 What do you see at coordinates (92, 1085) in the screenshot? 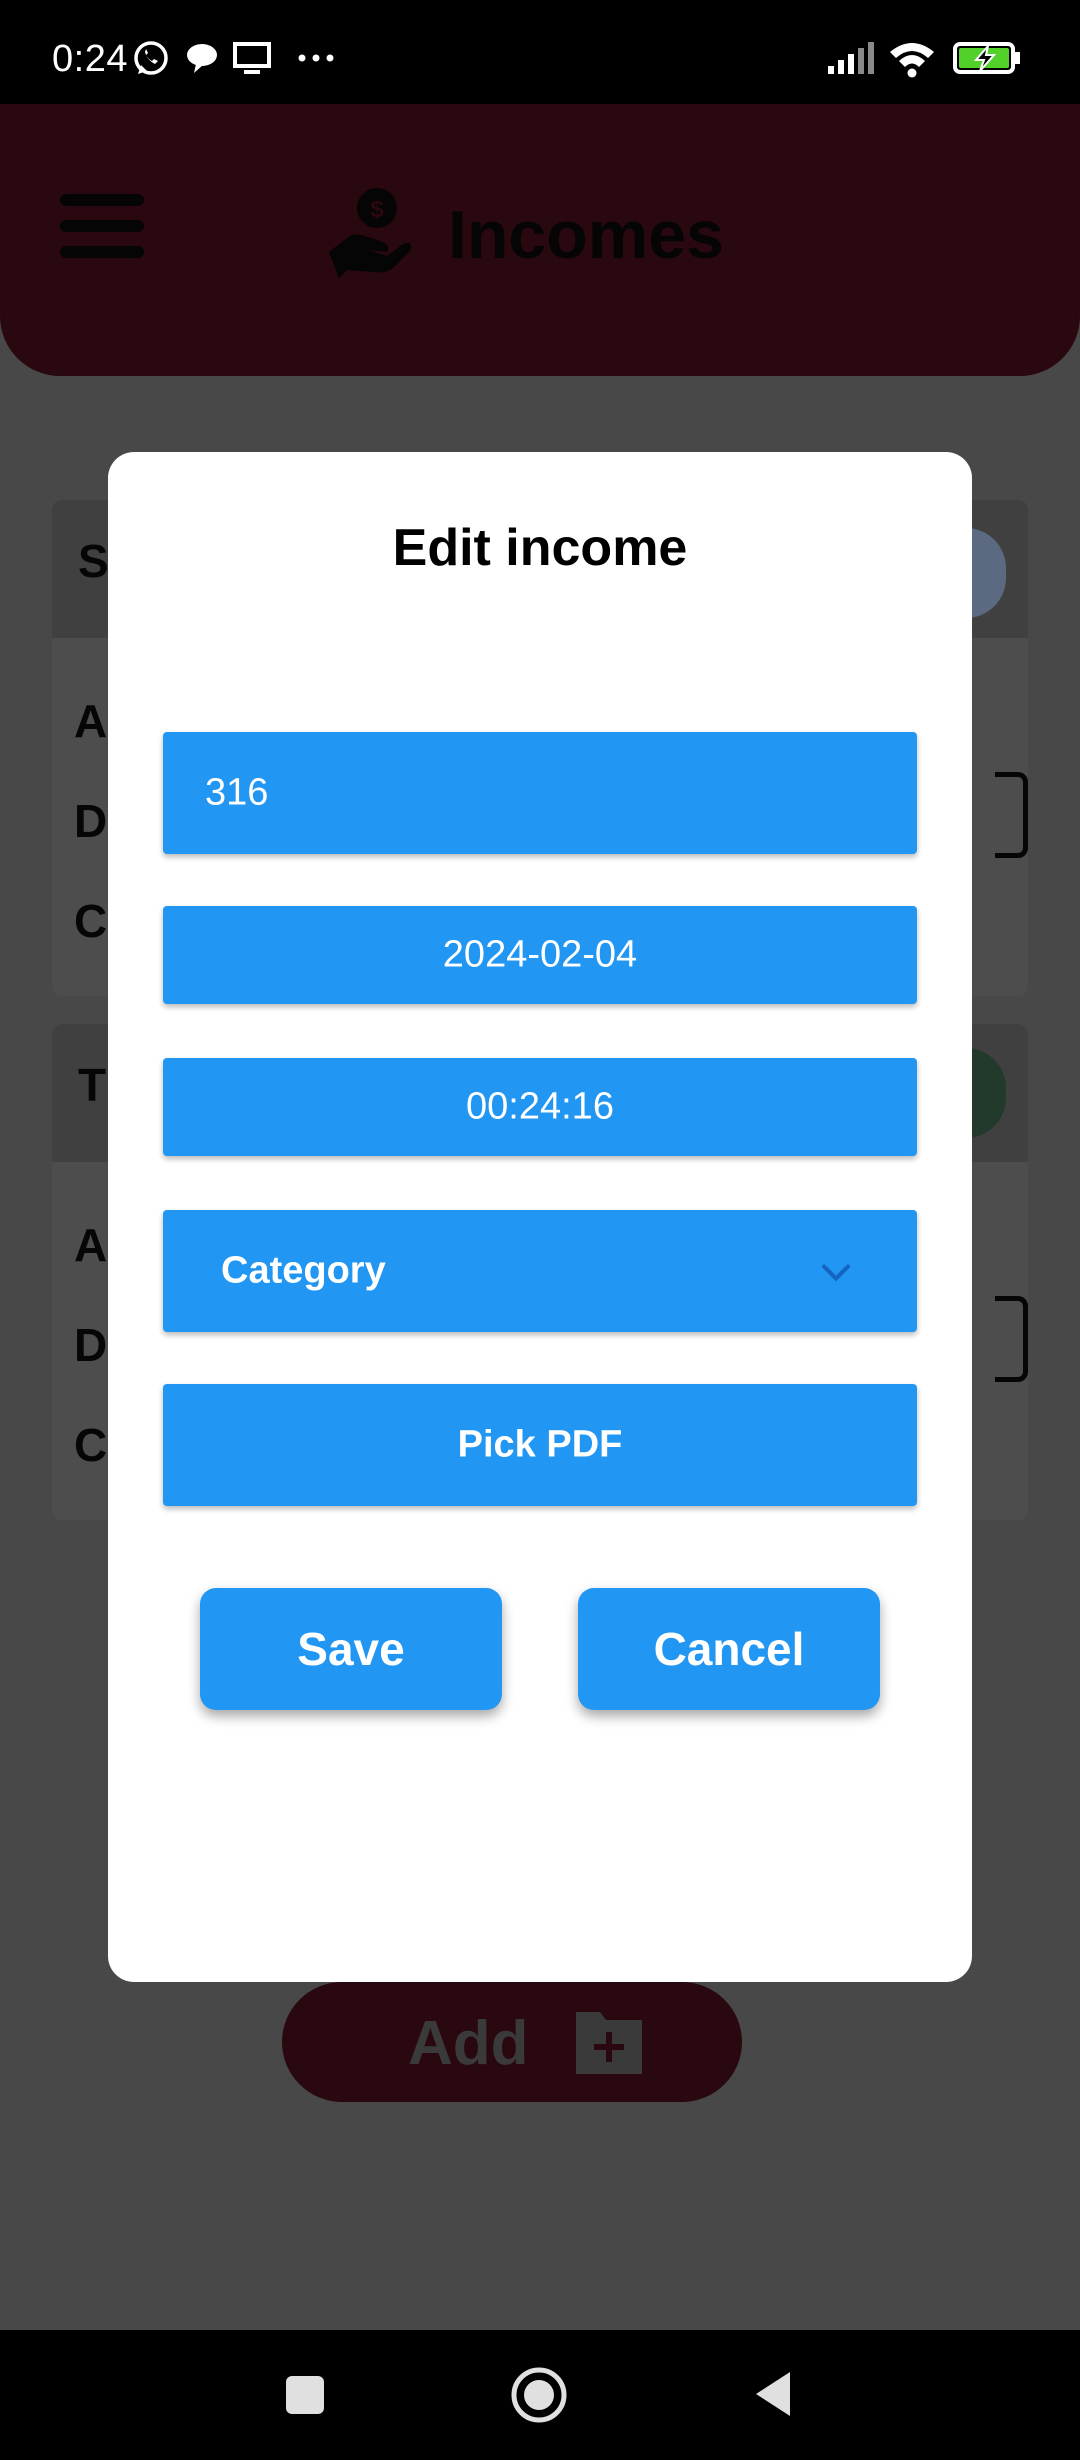
I see `income-card-title: T` at bounding box center [92, 1085].